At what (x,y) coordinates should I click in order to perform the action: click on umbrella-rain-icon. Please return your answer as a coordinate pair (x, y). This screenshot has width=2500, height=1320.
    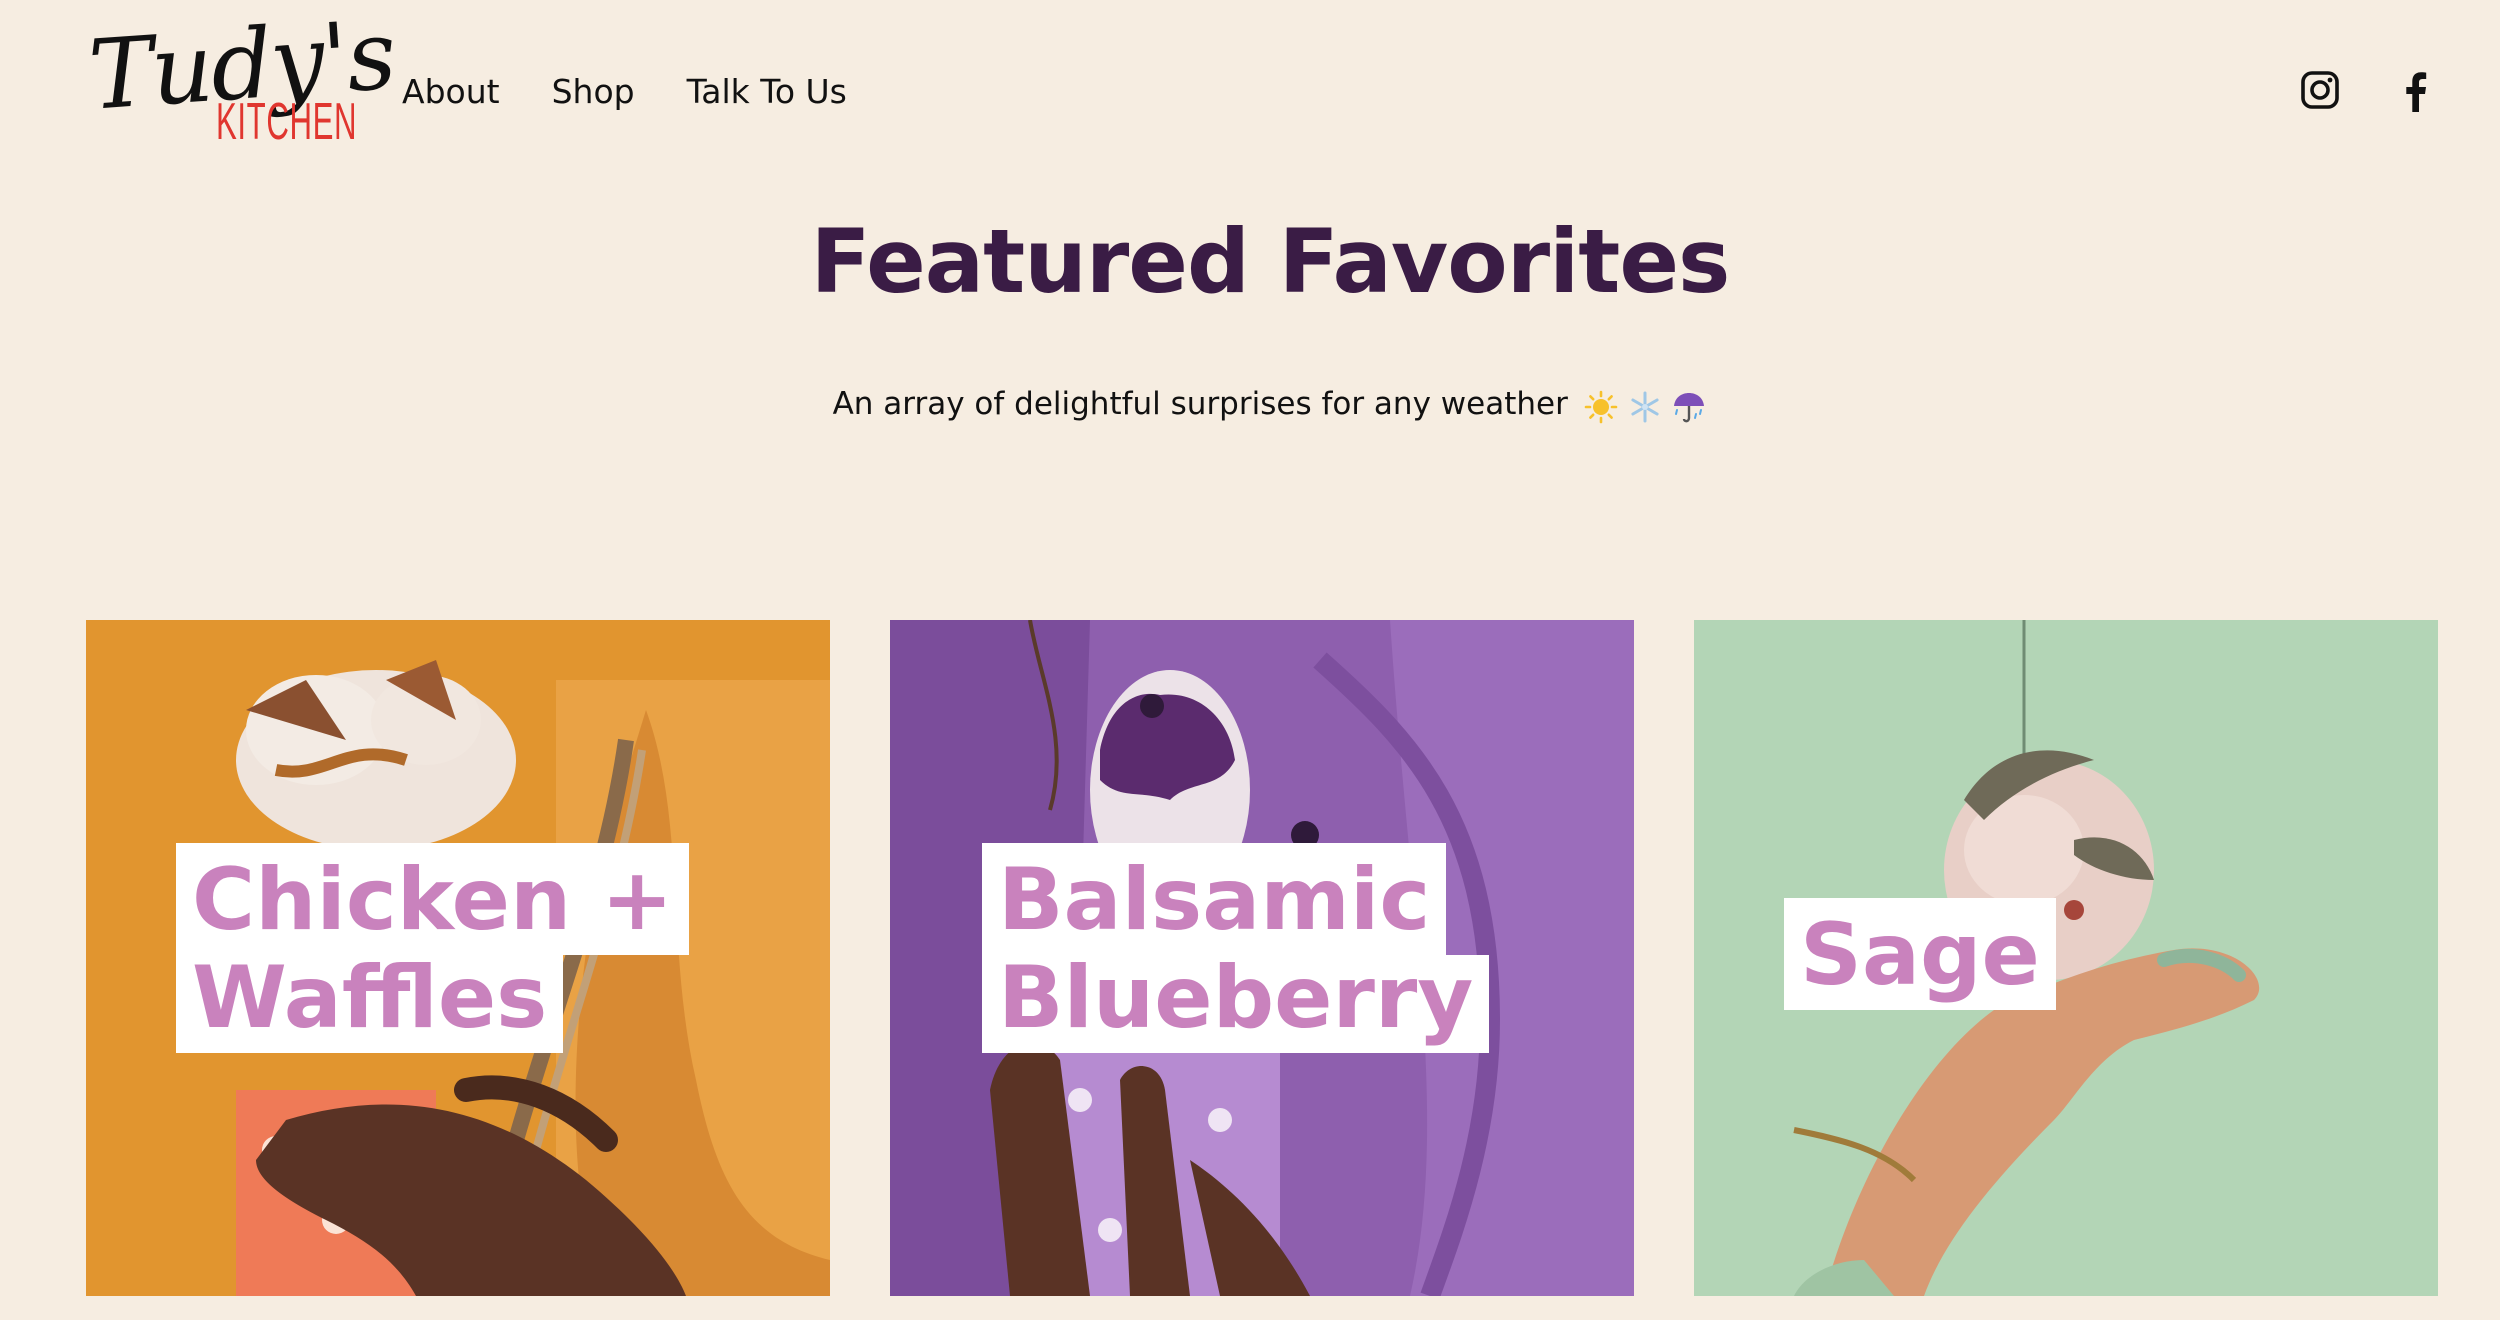
    Looking at the image, I should click on (1689, 407).